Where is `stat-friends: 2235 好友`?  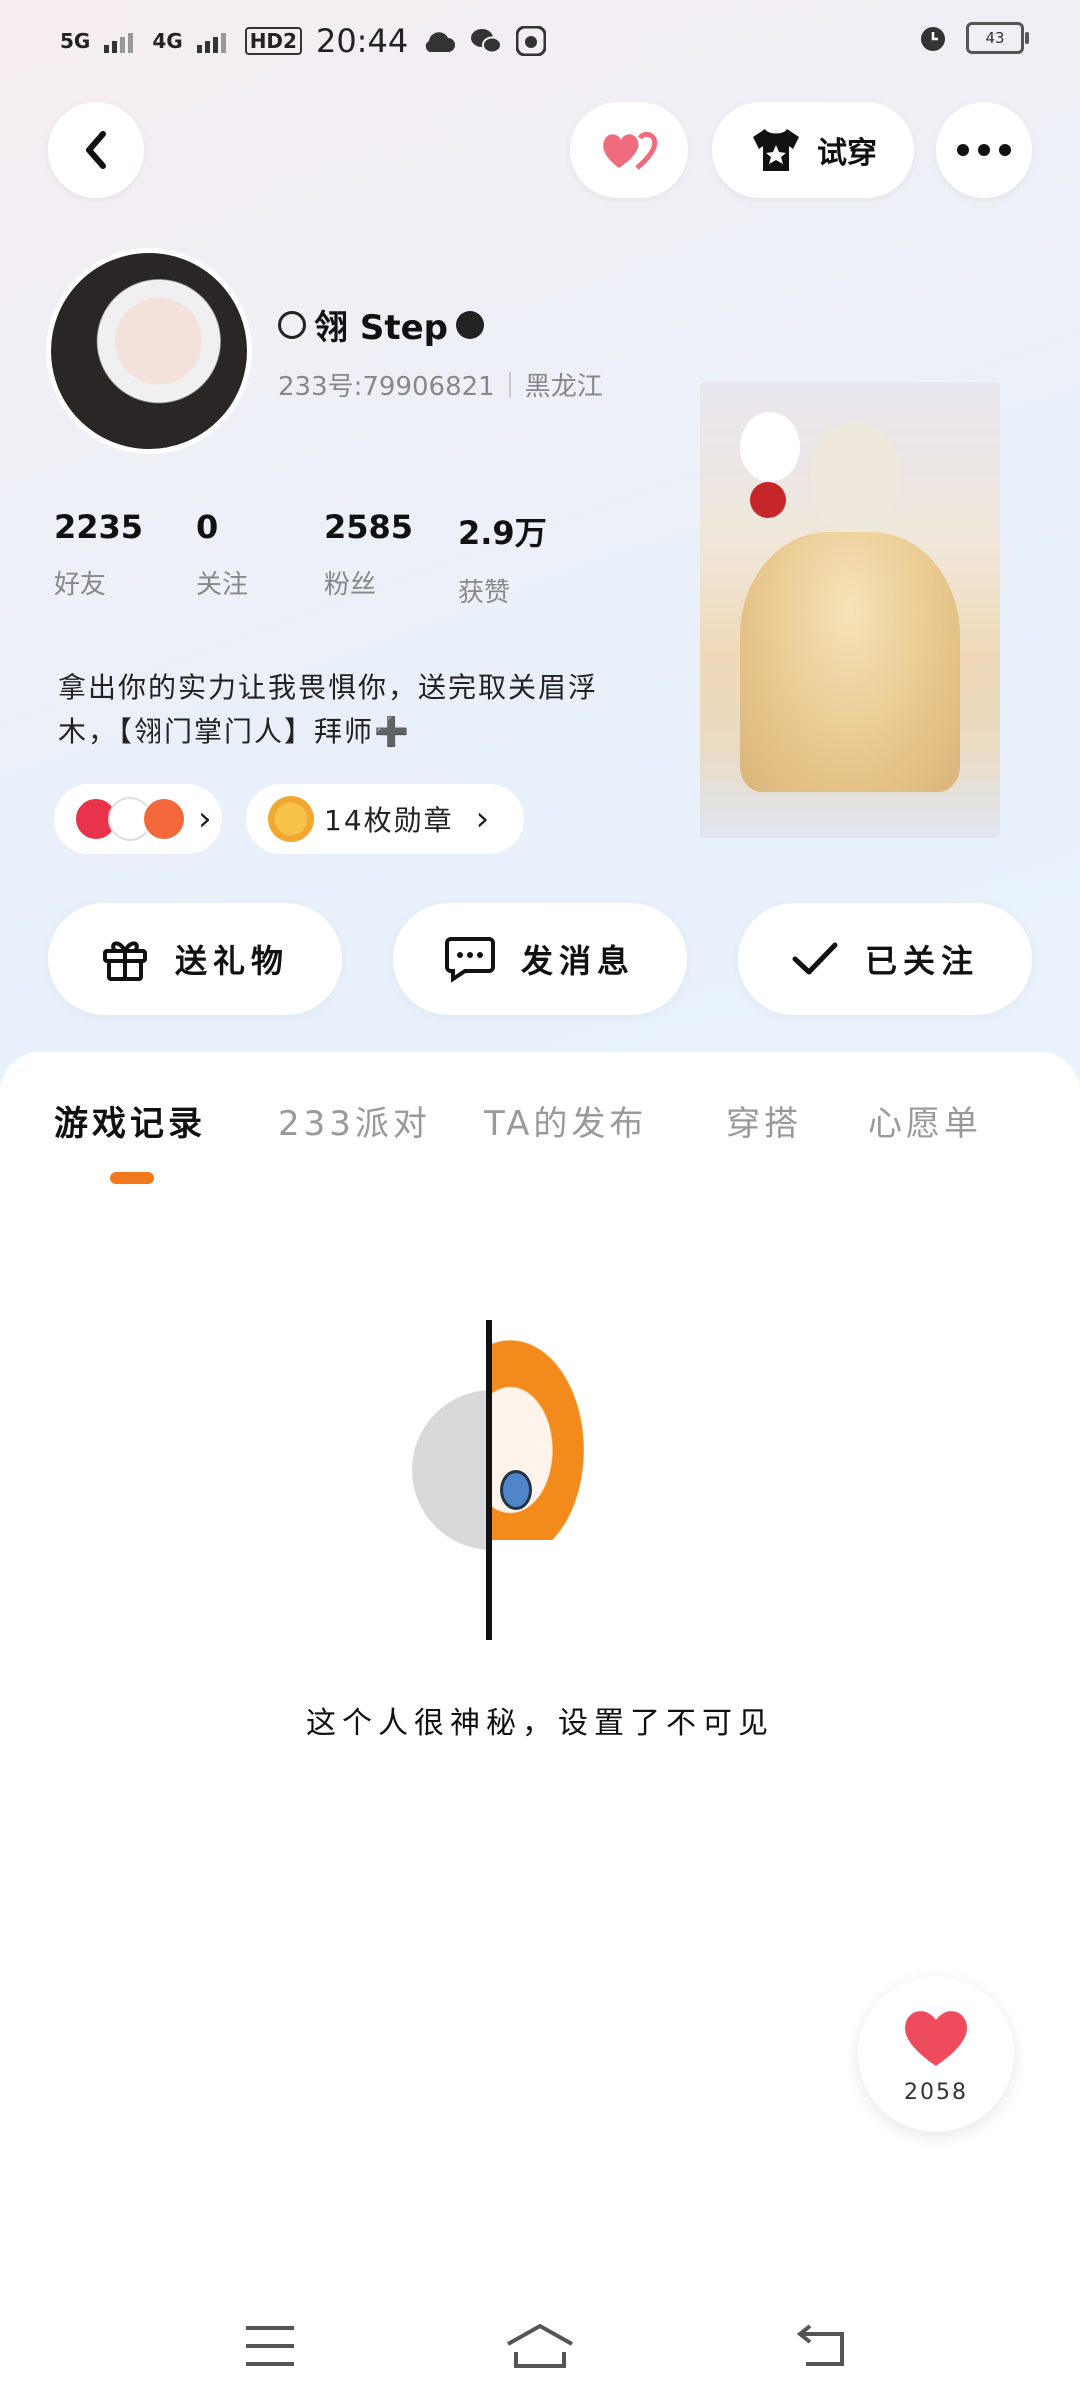
stat-friends: 2235 好友 is located at coordinates (98, 554).